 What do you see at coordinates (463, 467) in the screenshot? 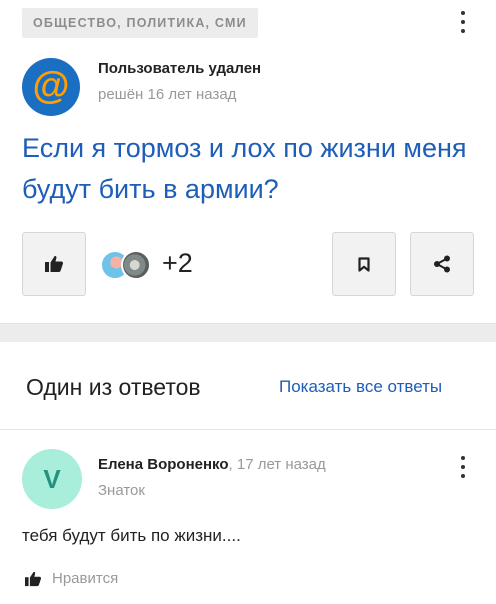
I see `answer-menu-kebab-icon` at bounding box center [463, 467].